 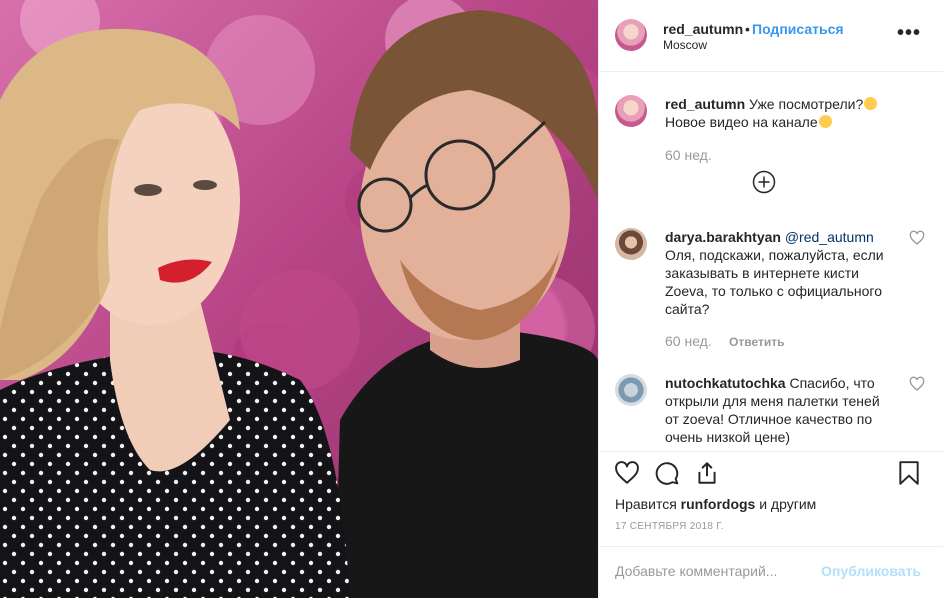 I want to click on post-date: 17 СЕНТЯБРЯ 2018 Г., so click(x=669, y=526).